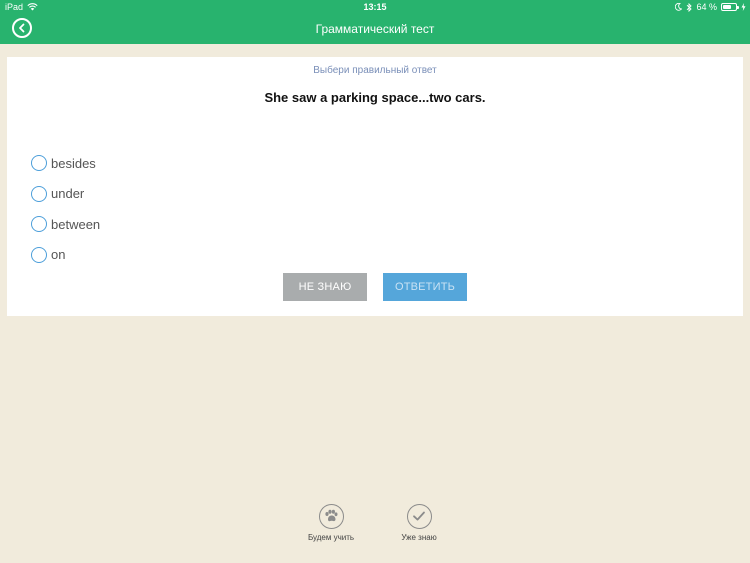 The image size is (750, 563). Describe the element at coordinates (325, 287) in the screenshot. I see `dont-know-button: НЕ ЗНАЮ` at that location.